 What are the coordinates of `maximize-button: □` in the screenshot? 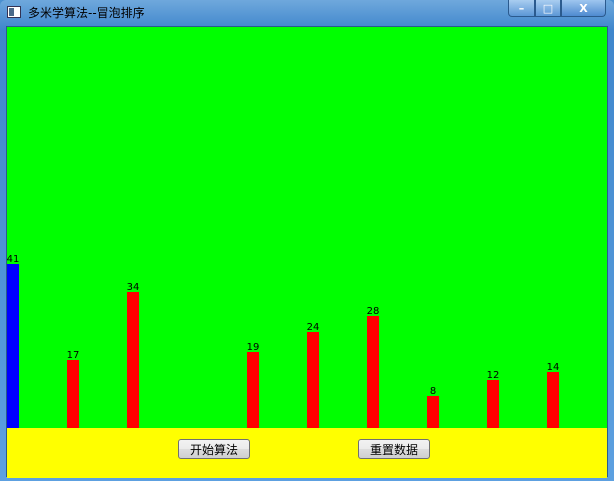 It's located at (548, 8).